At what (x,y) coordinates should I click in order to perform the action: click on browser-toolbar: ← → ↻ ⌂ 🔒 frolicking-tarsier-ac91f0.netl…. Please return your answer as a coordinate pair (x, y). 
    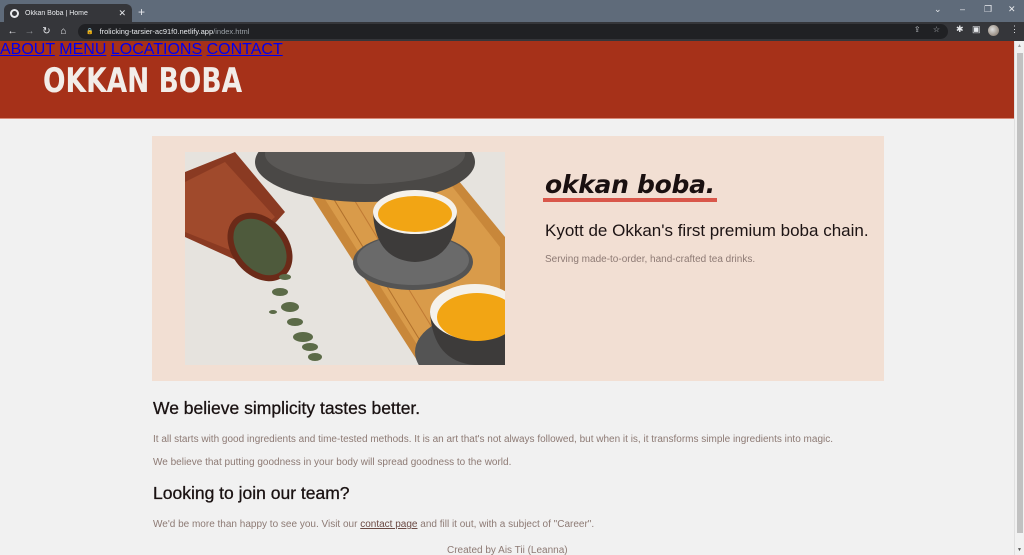
    Looking at the image, I should click on (512, 31).